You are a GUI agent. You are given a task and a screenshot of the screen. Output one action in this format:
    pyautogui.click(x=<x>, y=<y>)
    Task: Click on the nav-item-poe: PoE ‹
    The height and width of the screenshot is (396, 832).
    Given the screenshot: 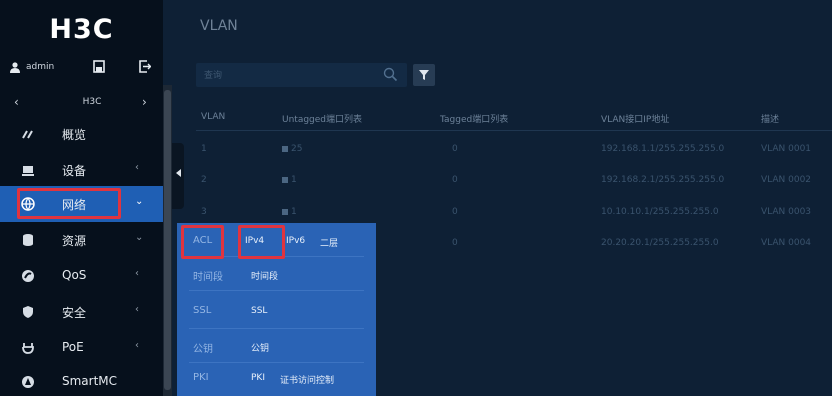 What is the action you would take?
    pyautogui.click(x=81, y=348)
    